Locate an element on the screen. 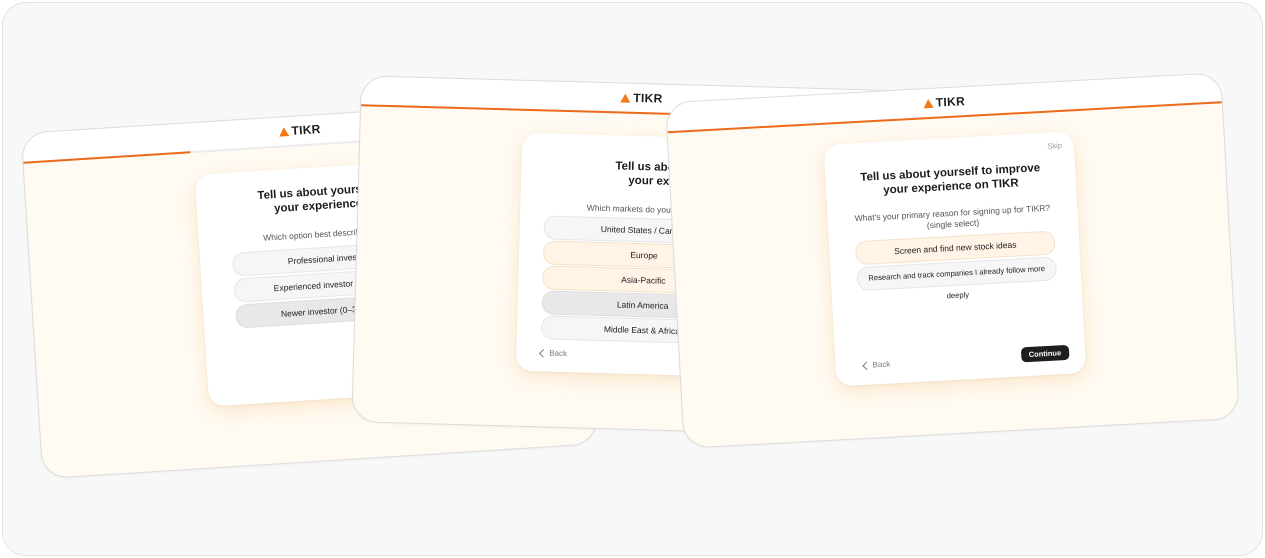 Image resolution: width=1265 pixels, height=558 pixels. top-bar: TIKR is located at coordinates (944, 103).